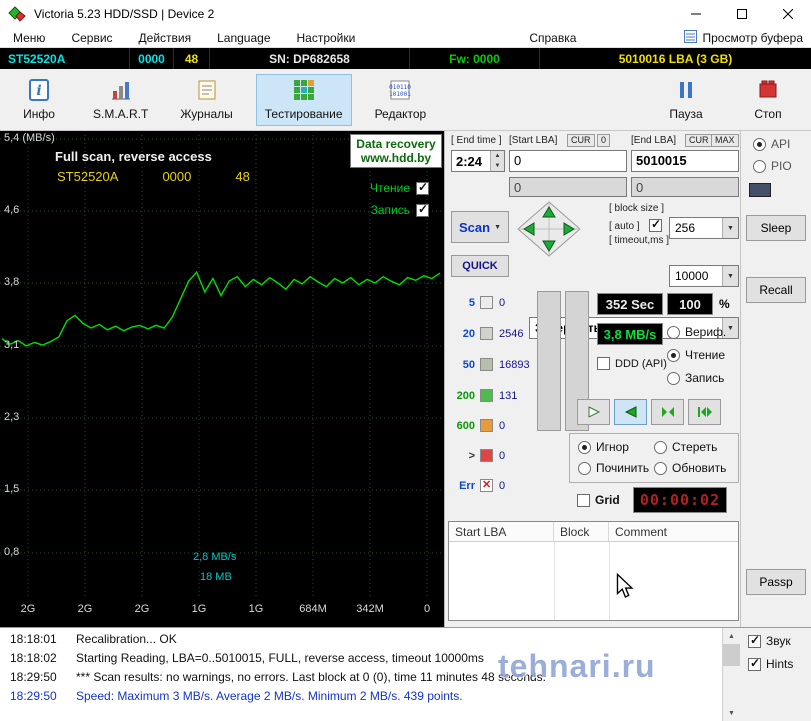  I want to click on graph-title: Full scan, reverse access, so click(133, 156).